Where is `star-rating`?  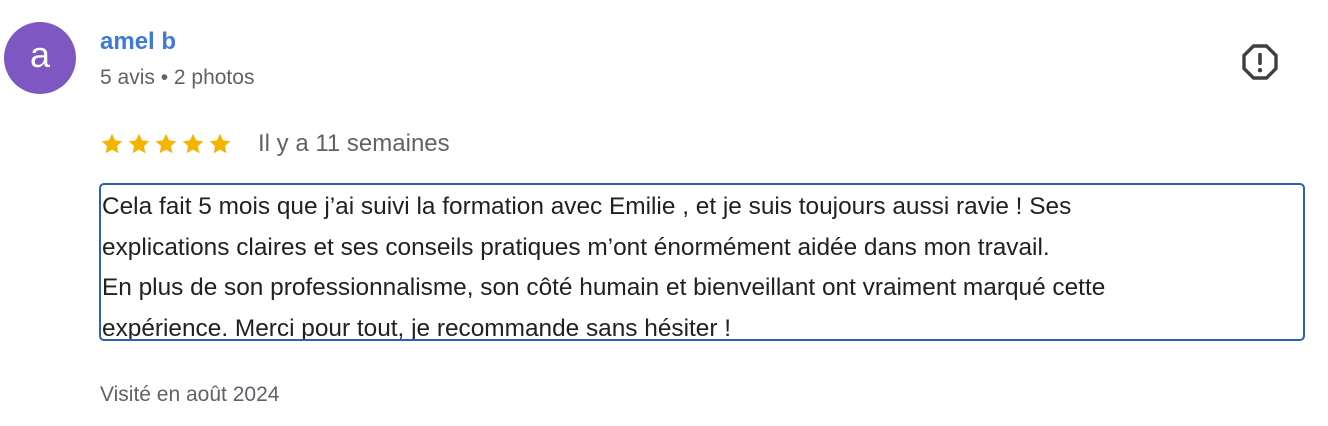
star-rating is located at coordinates (166, 144).